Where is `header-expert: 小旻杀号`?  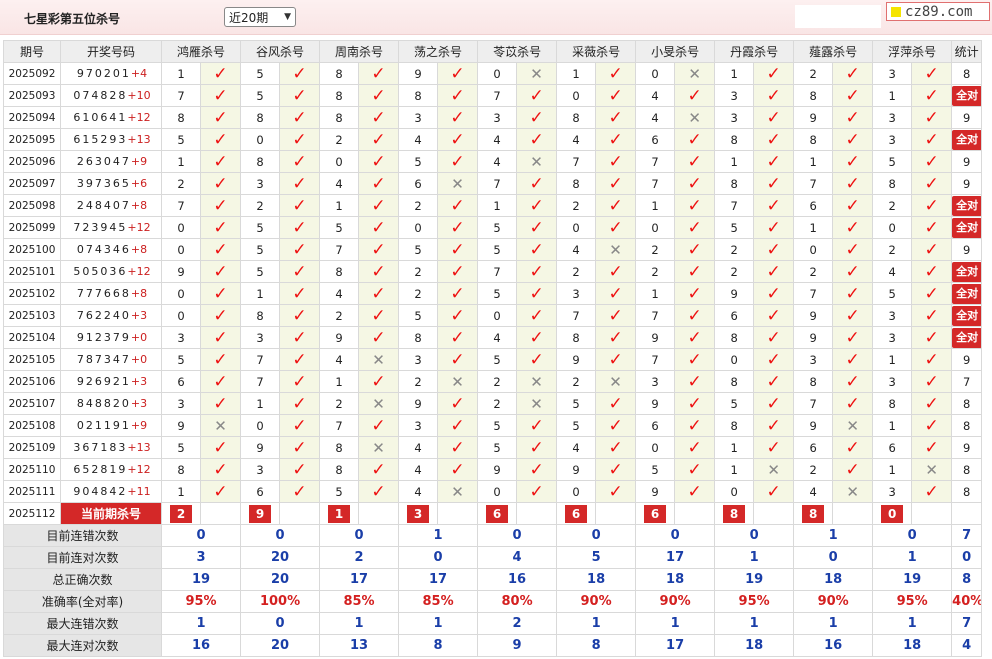 header-expert: 小旻杀号 is located at coordinates (675, 51).